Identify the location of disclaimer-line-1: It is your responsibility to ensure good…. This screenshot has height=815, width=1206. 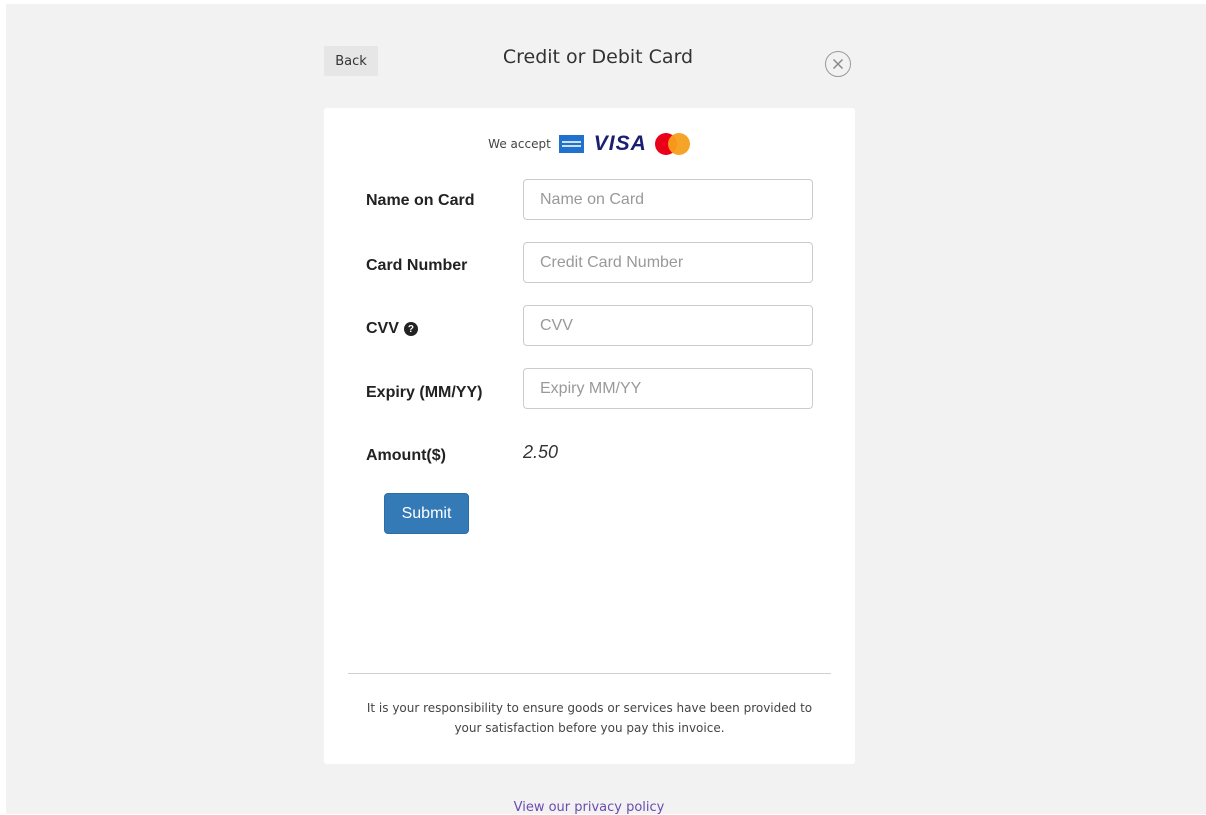
(589, 708).